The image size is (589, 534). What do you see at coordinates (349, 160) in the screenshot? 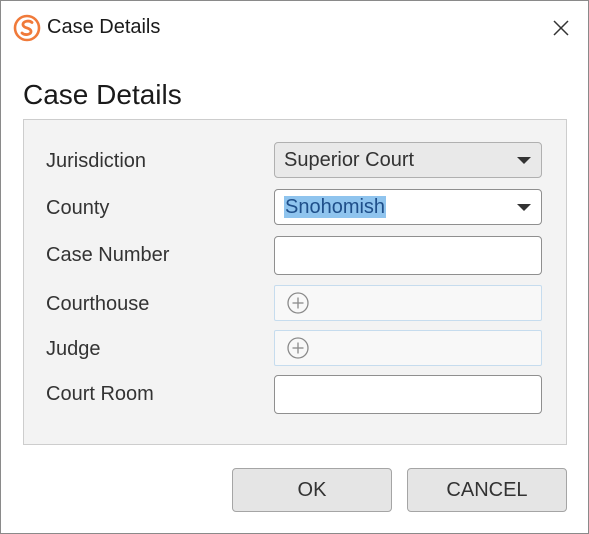
I see `jurisdiction-value: Superior Court` at bounding box center [349, 160].